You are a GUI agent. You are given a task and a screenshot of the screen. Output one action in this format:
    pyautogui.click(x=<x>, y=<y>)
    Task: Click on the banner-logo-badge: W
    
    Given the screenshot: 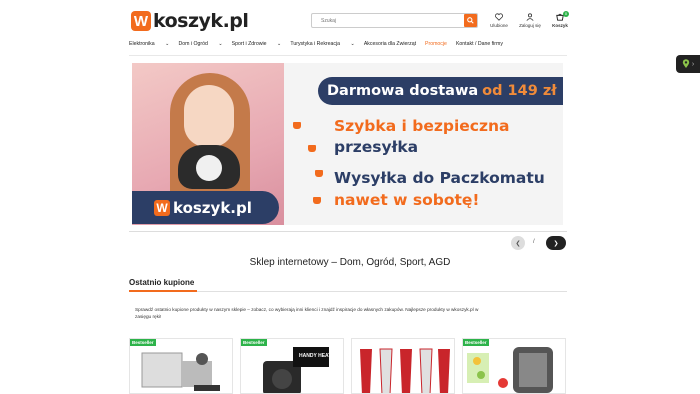 What is the action you would take?
    pyautogui.click(x=162, y=207)
    